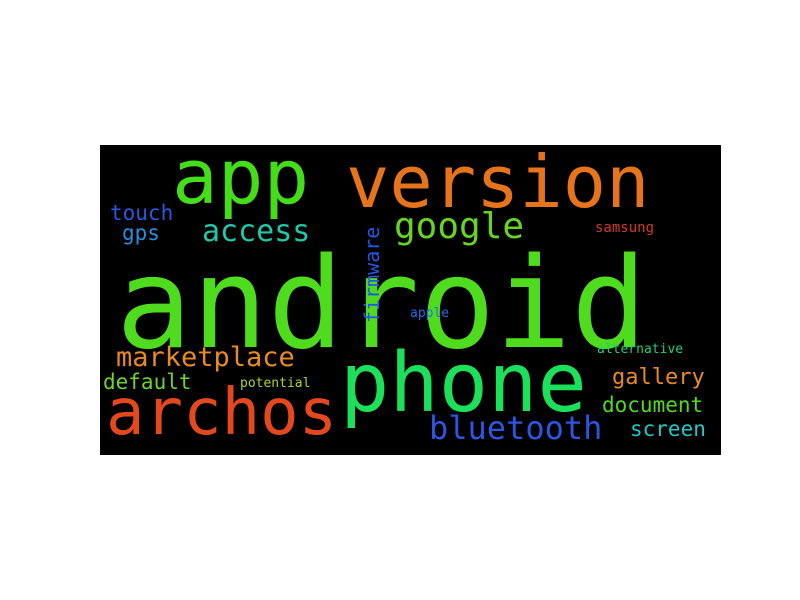  Describe the element at coordinates (256, 231) in the screenshot. I see `word-access: access` at that location.